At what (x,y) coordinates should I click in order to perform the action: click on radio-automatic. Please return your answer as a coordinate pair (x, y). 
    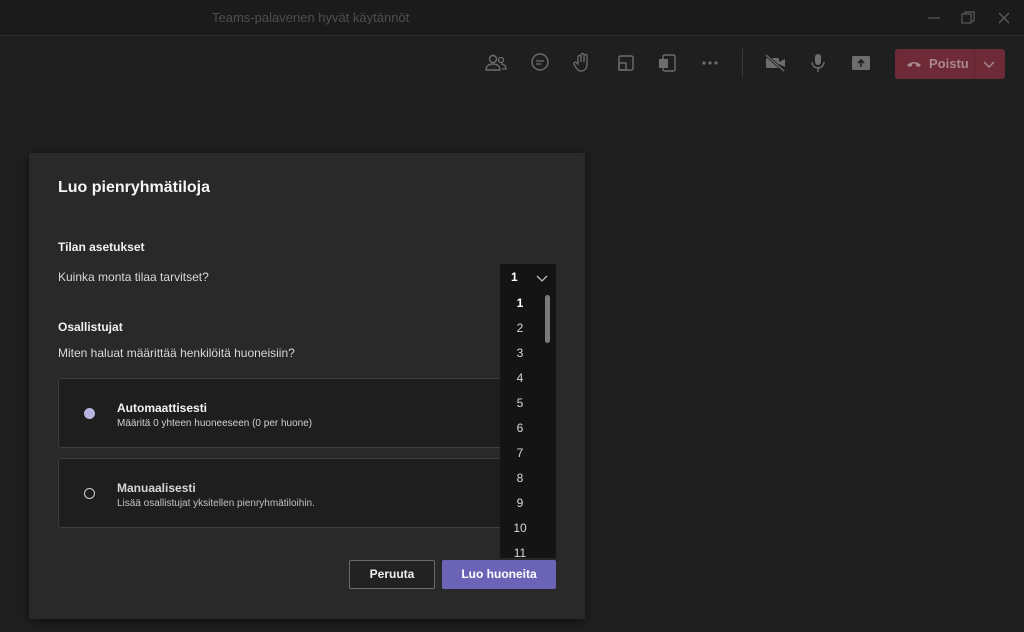
    Looking at the image, I should click on (89, 413).